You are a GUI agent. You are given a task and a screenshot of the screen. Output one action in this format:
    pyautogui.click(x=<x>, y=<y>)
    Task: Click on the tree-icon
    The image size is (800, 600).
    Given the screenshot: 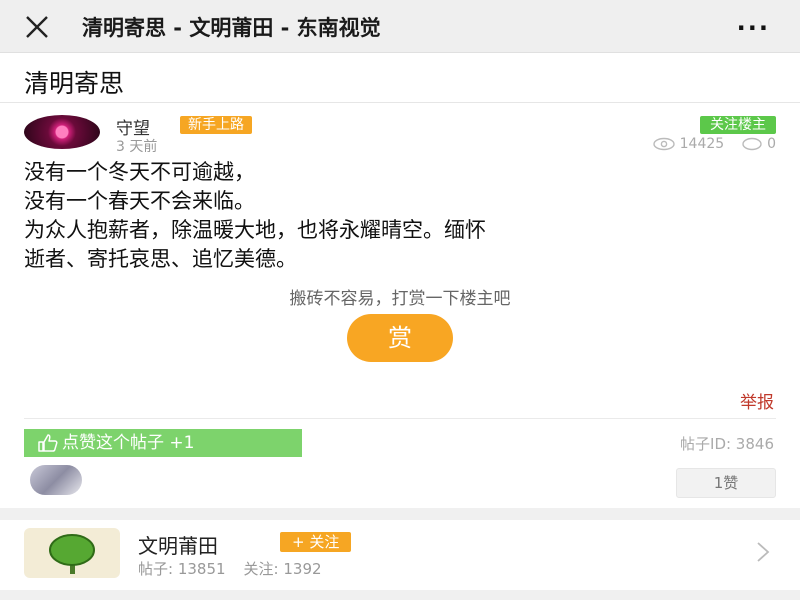 What is the action you would take?
    pyautogui.click(x=72, y=554)
    